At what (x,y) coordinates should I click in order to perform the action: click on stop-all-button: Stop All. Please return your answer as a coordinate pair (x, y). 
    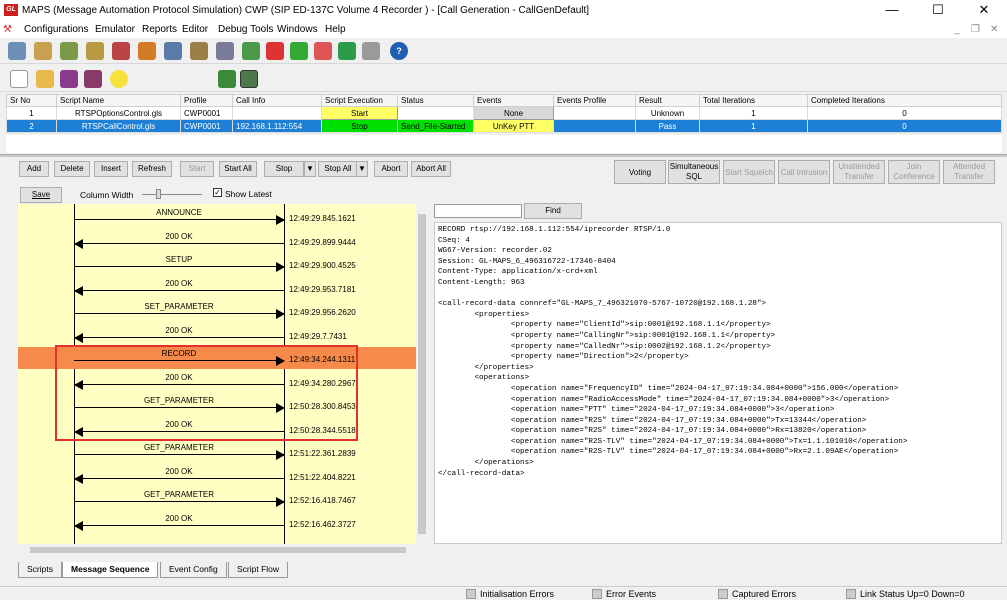
    Looking at the image, I should click on (338, 169).